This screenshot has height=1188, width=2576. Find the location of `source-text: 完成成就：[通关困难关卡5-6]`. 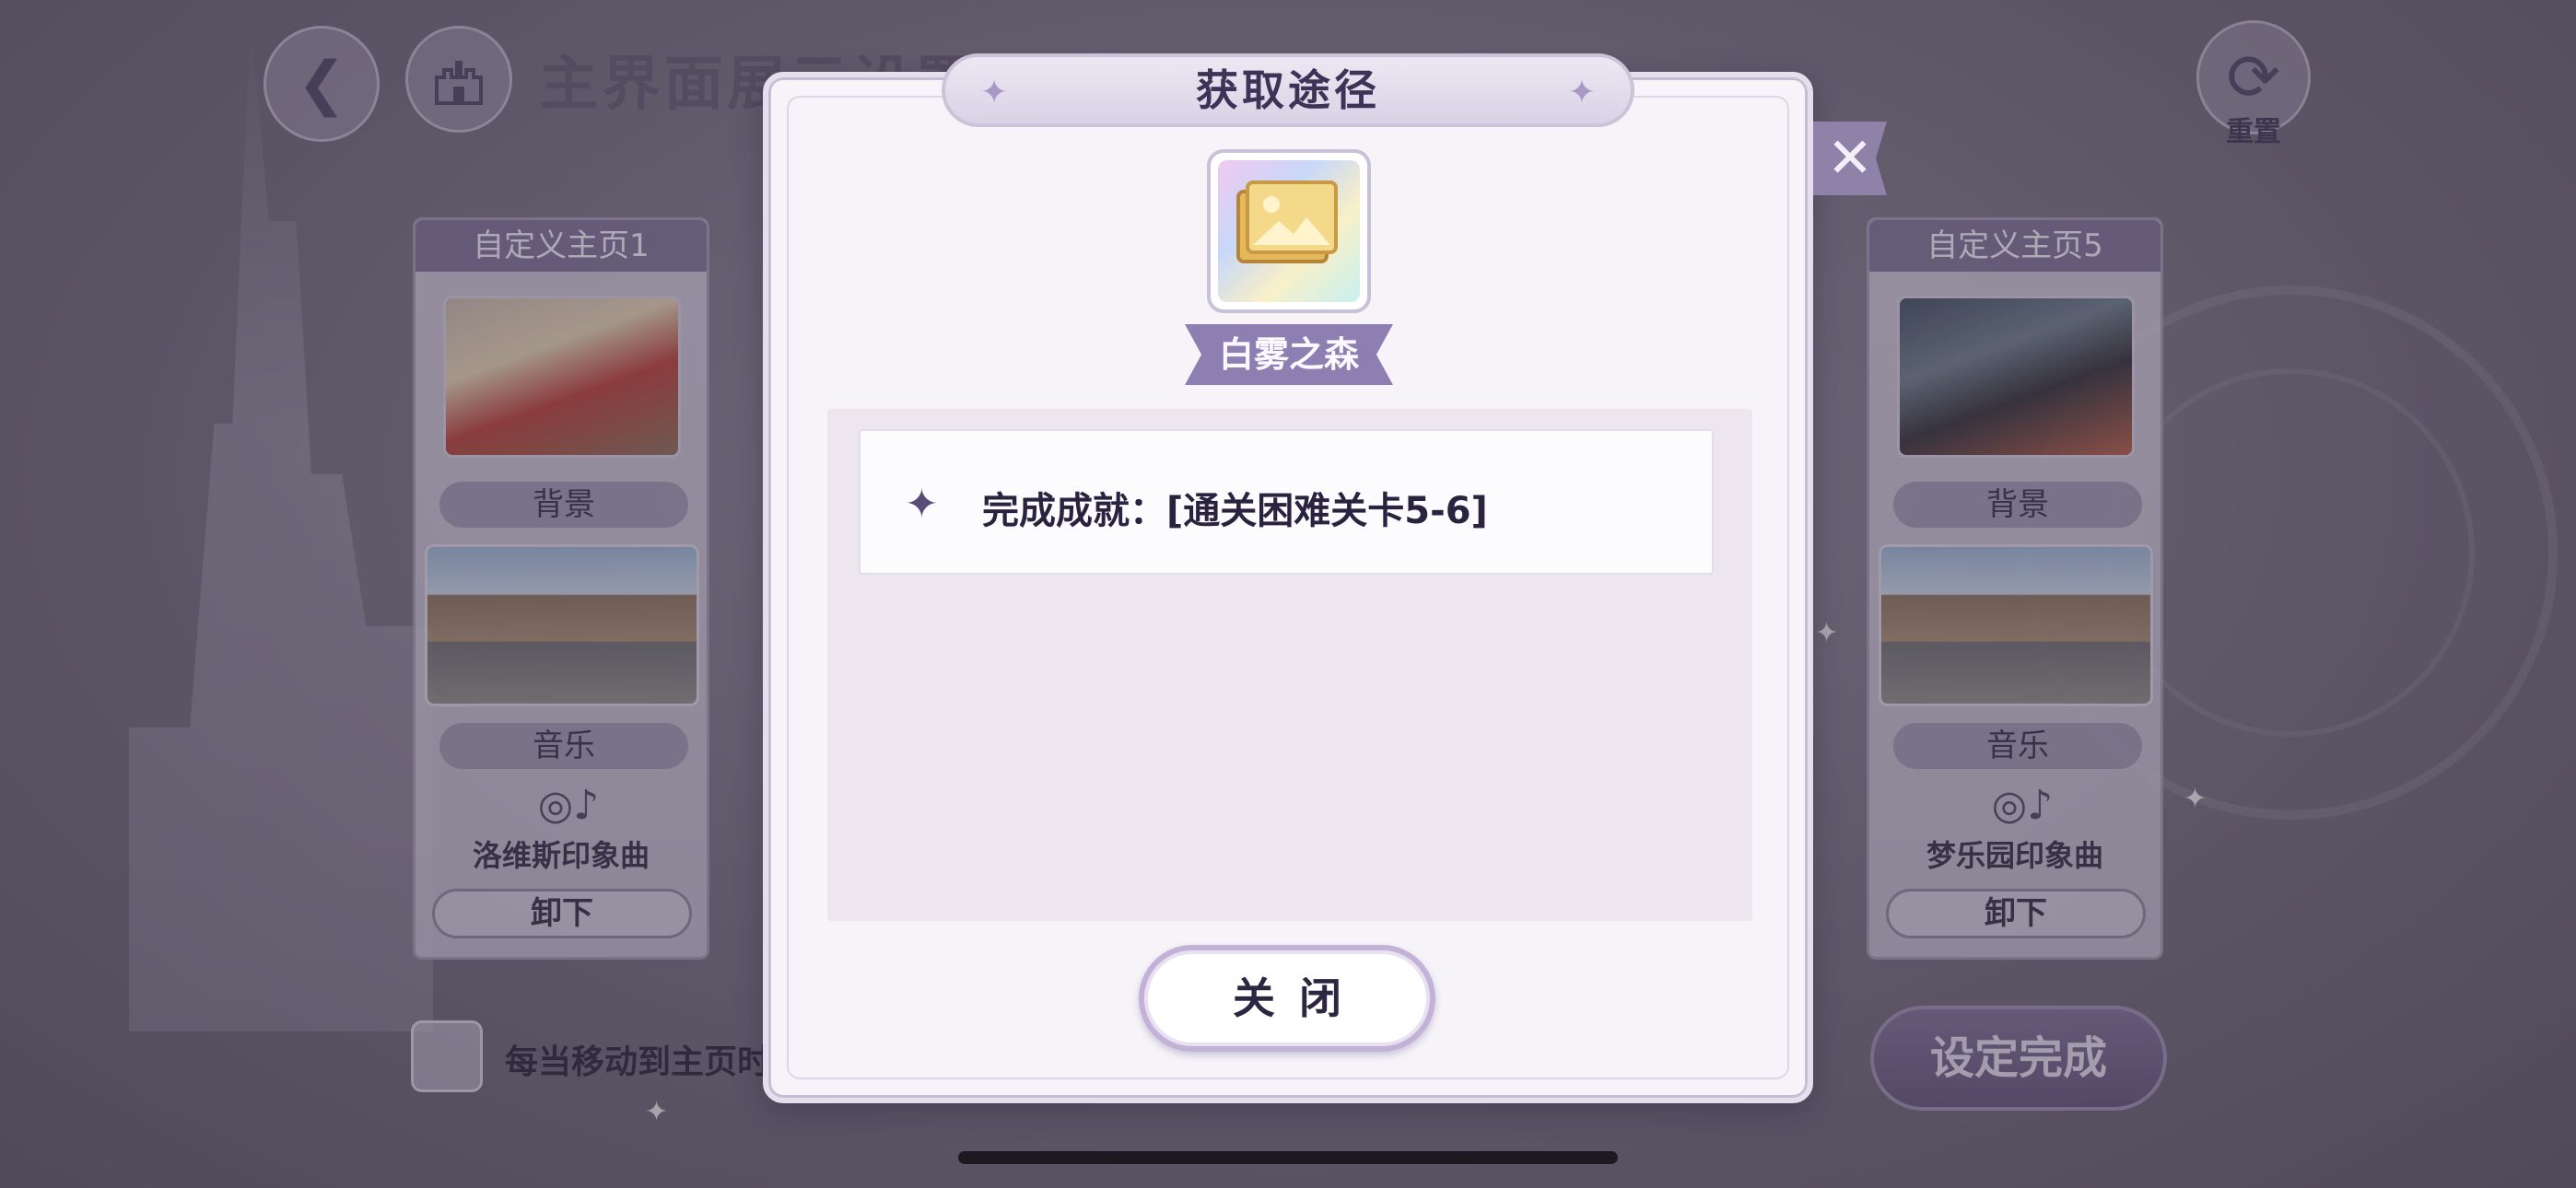

source-text: 完成成就：[通关困难关卡5-6] is located at coordinates (1235, 511).